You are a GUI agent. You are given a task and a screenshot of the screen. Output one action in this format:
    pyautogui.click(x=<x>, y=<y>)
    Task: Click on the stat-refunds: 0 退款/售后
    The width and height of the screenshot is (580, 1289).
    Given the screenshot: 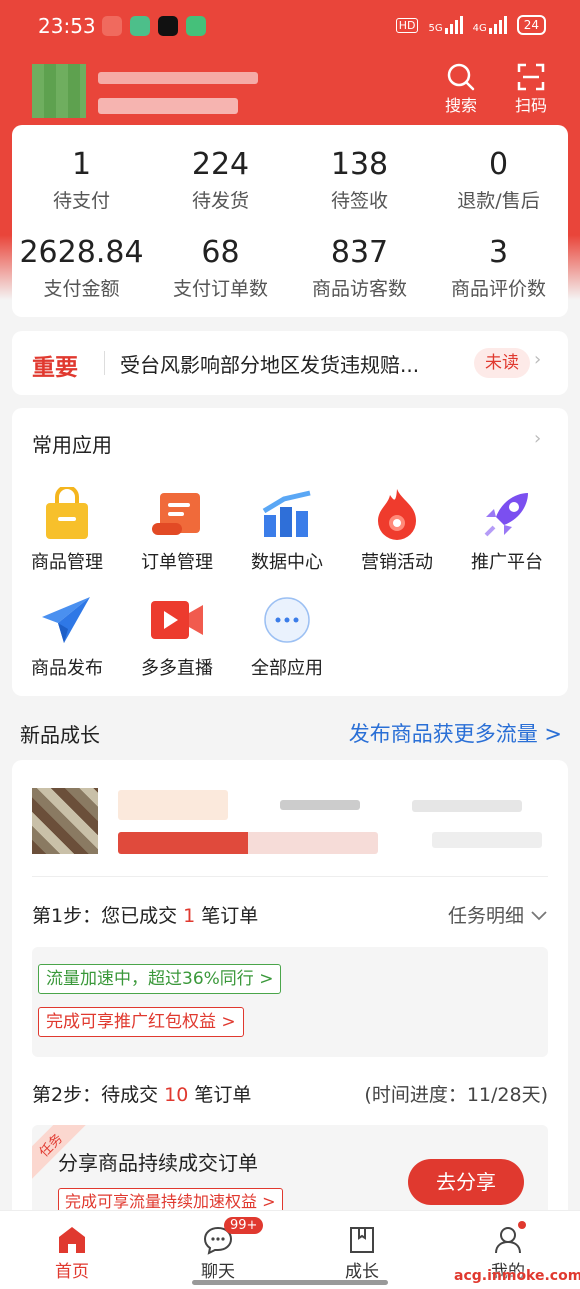 What is the action you would take?
    pyautogui.click(x=498, y=180)
    